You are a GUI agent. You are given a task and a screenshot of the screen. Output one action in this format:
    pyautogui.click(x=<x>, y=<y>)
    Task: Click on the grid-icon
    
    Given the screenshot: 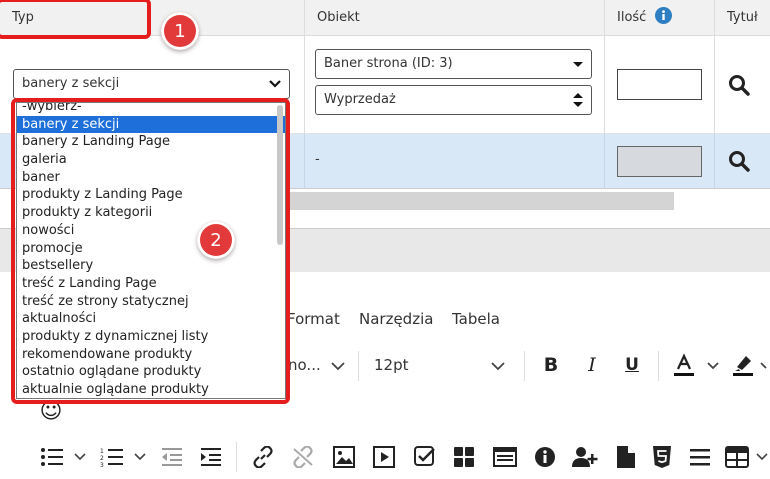 What is the action you would take?
    pyautogui.click(x=464, y=457)
    